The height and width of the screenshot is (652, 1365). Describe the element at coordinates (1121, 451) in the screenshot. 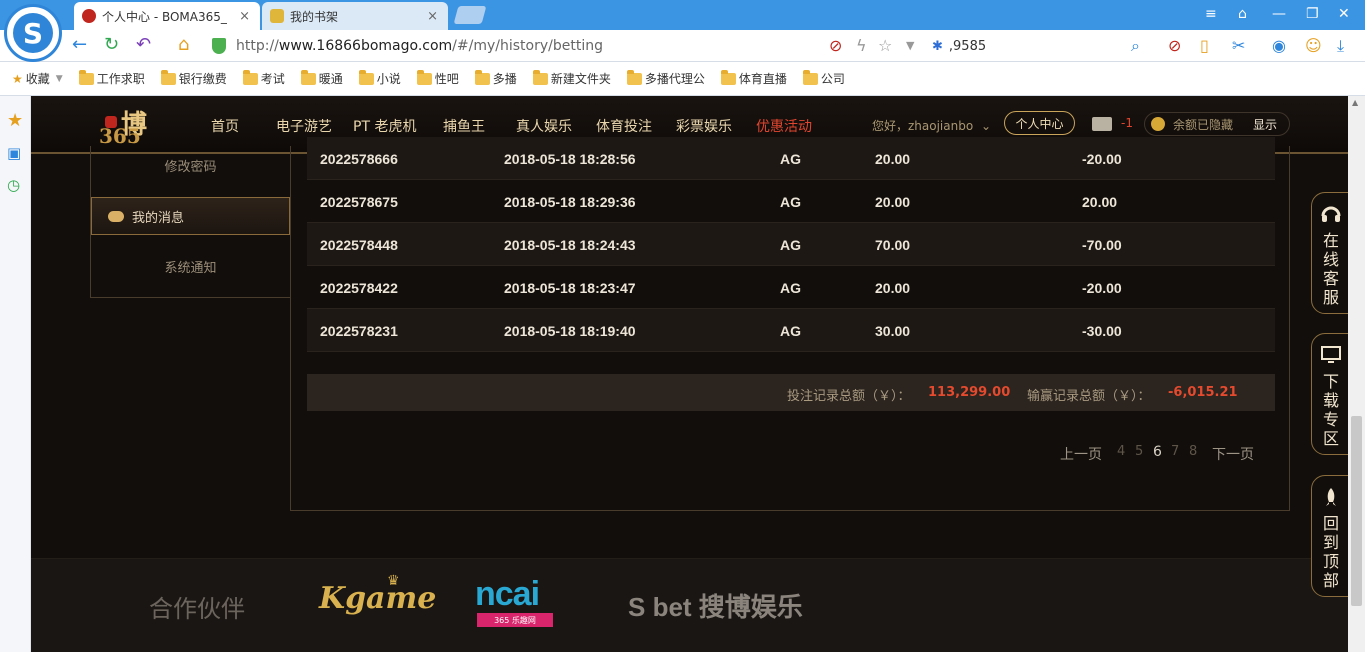

I see `page-link-4: 4` at that location.